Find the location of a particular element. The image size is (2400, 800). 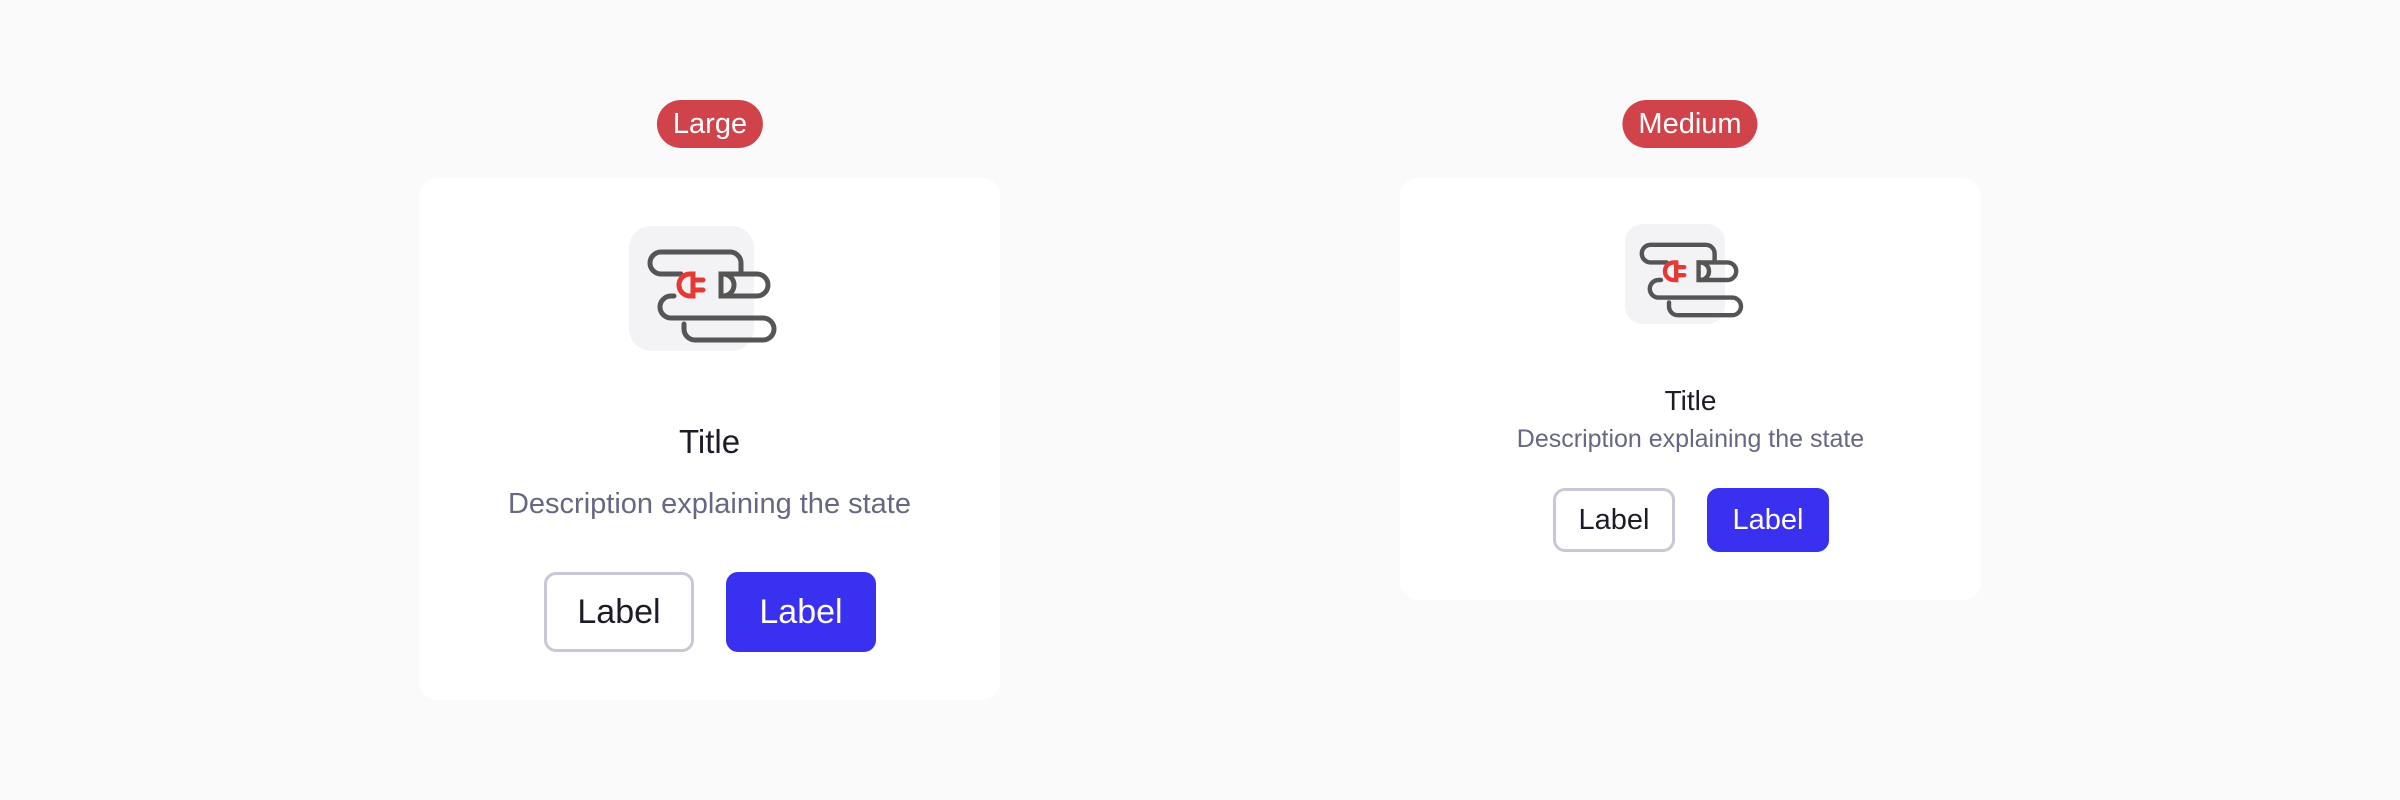

size-badge-medium: Medium is located at coordinates (1690, 124).